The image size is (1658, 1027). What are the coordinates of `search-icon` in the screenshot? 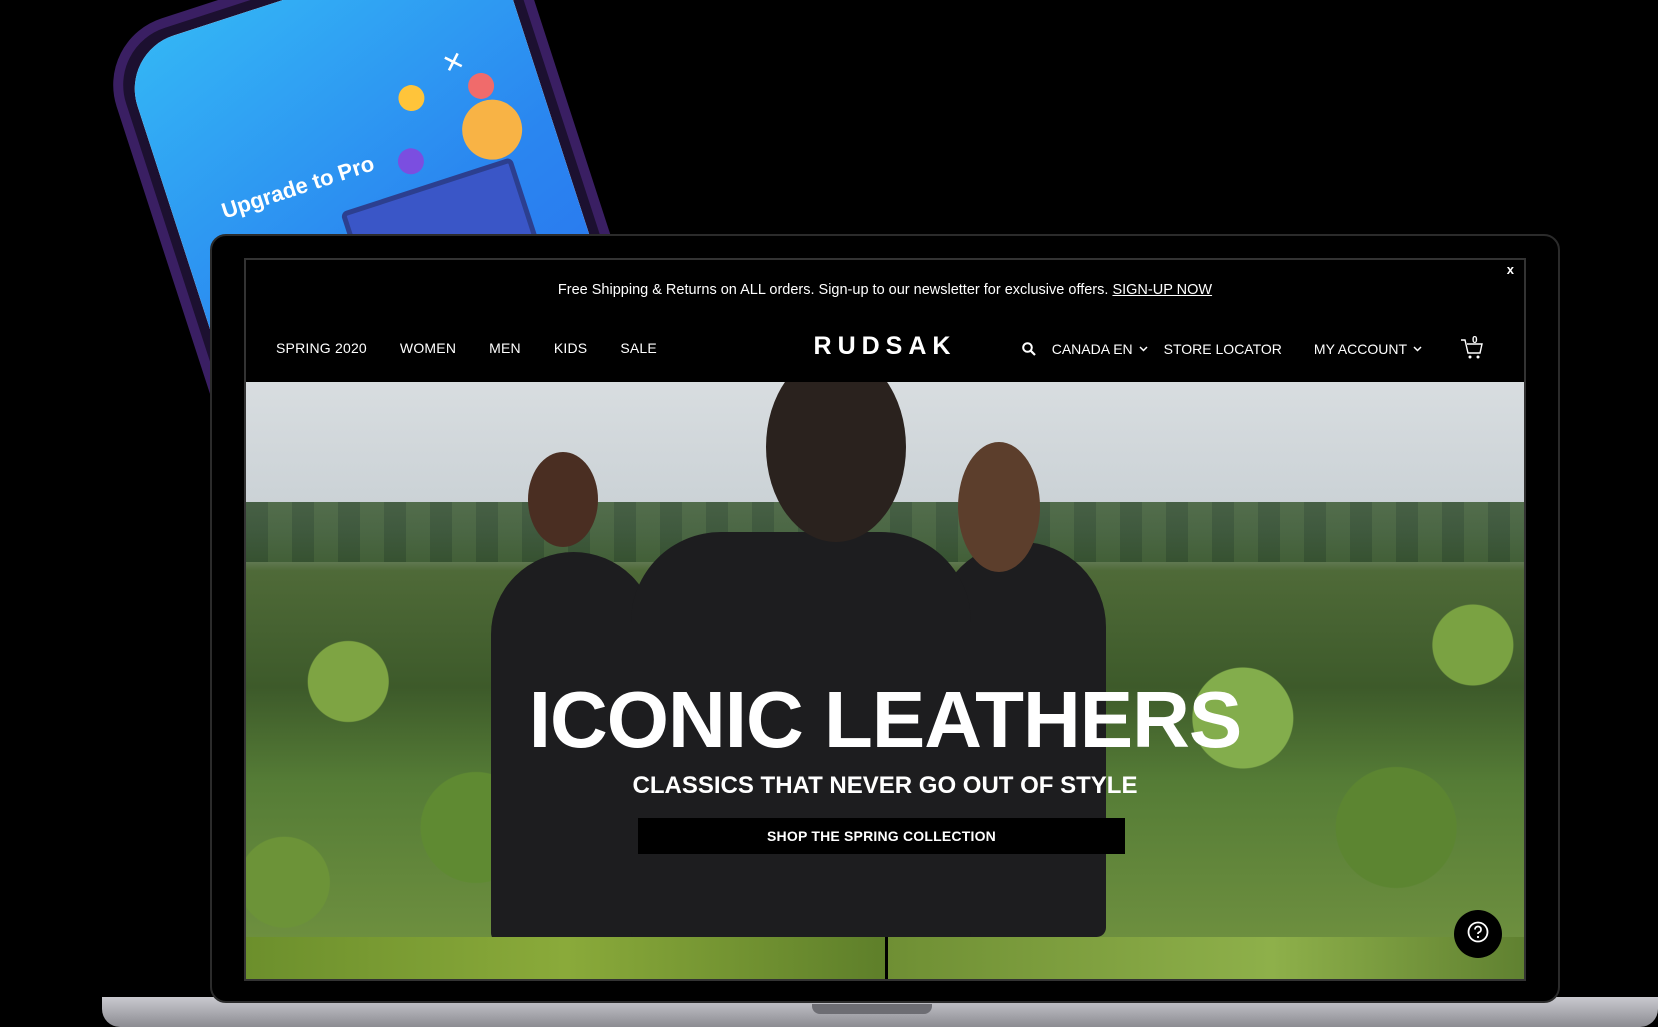 It's located at (1028, 349).